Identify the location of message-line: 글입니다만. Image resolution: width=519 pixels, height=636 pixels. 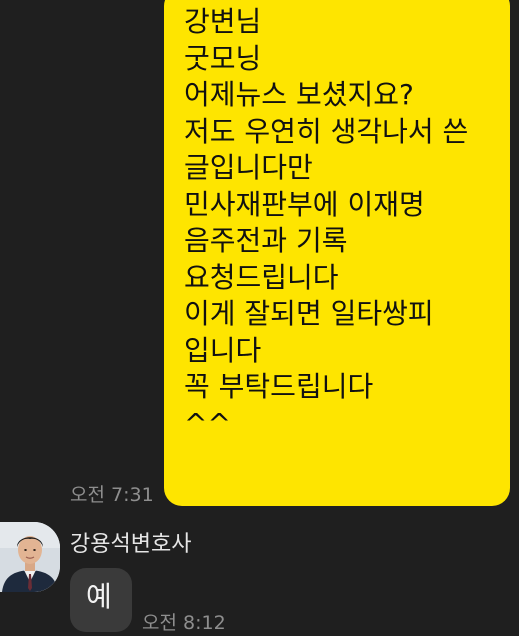
(248, 167).